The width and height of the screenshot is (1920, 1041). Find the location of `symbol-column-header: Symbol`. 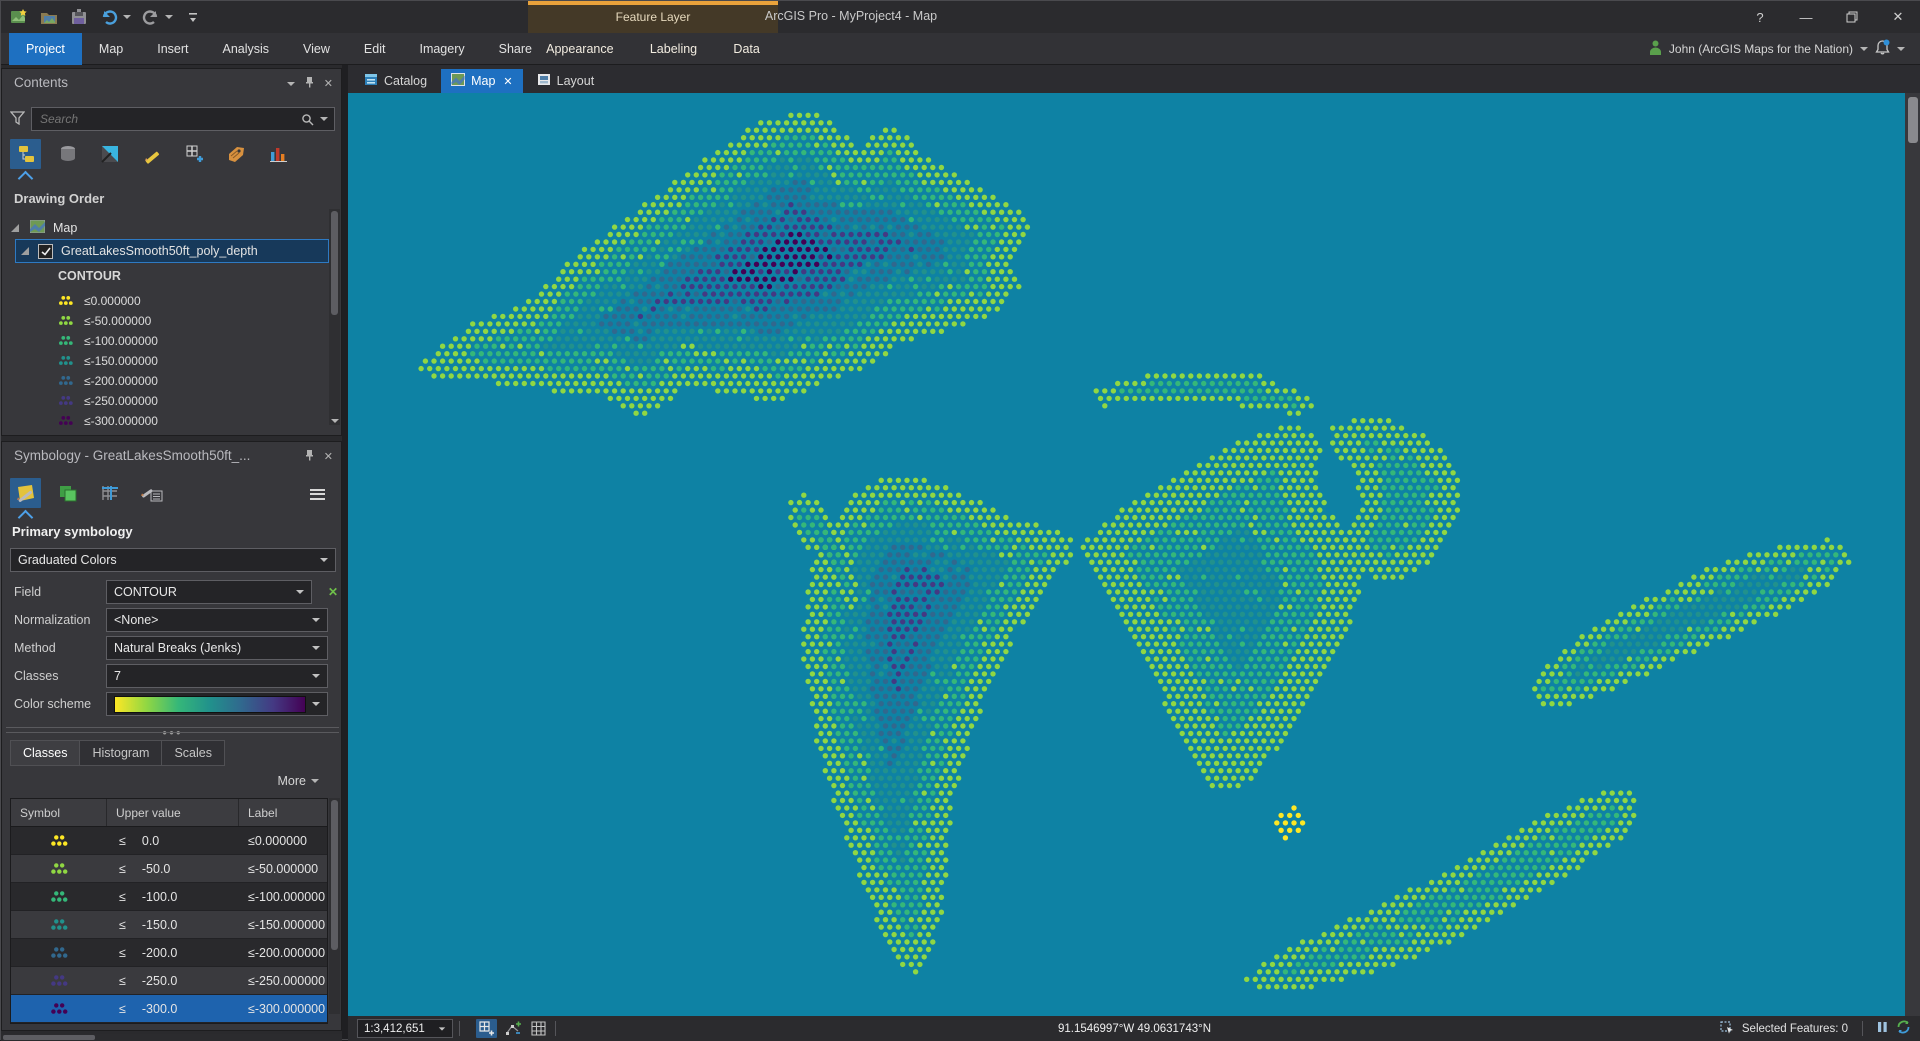

symbol-column-header: Symbol is located at coordinates (59, 812).